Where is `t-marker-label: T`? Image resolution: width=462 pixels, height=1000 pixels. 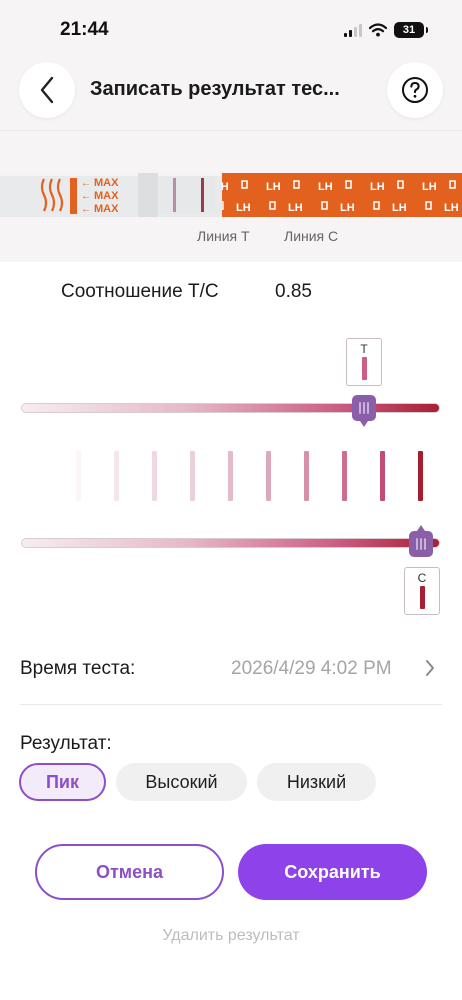 t-marker-label: T is located at coordinates (364, 349).